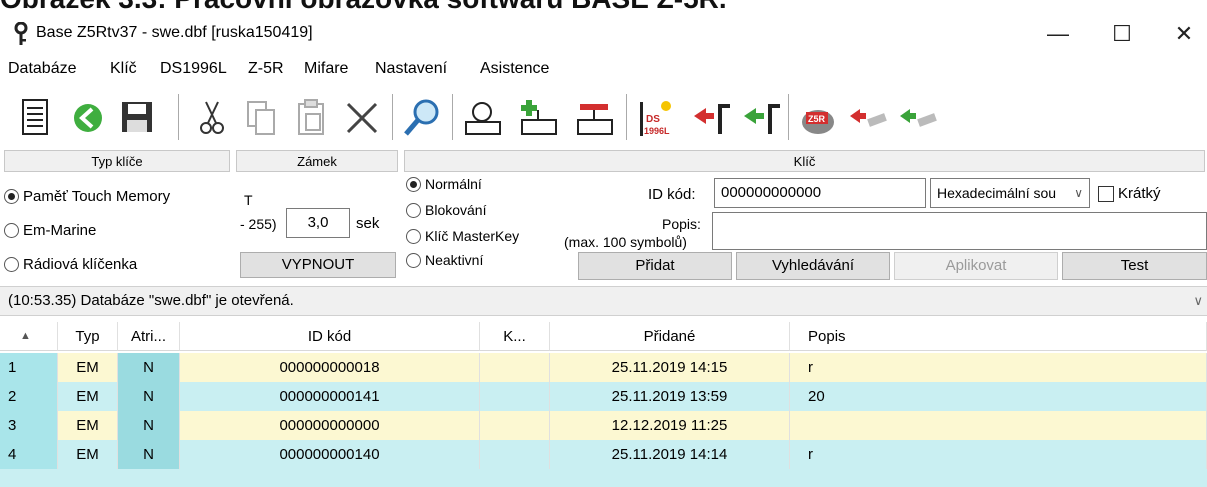  What do you see at coordinates (1010, 193) in the screenshot?
I see `format-select: Hexadecimální sou ∨` at bounding box center [1010, 193].